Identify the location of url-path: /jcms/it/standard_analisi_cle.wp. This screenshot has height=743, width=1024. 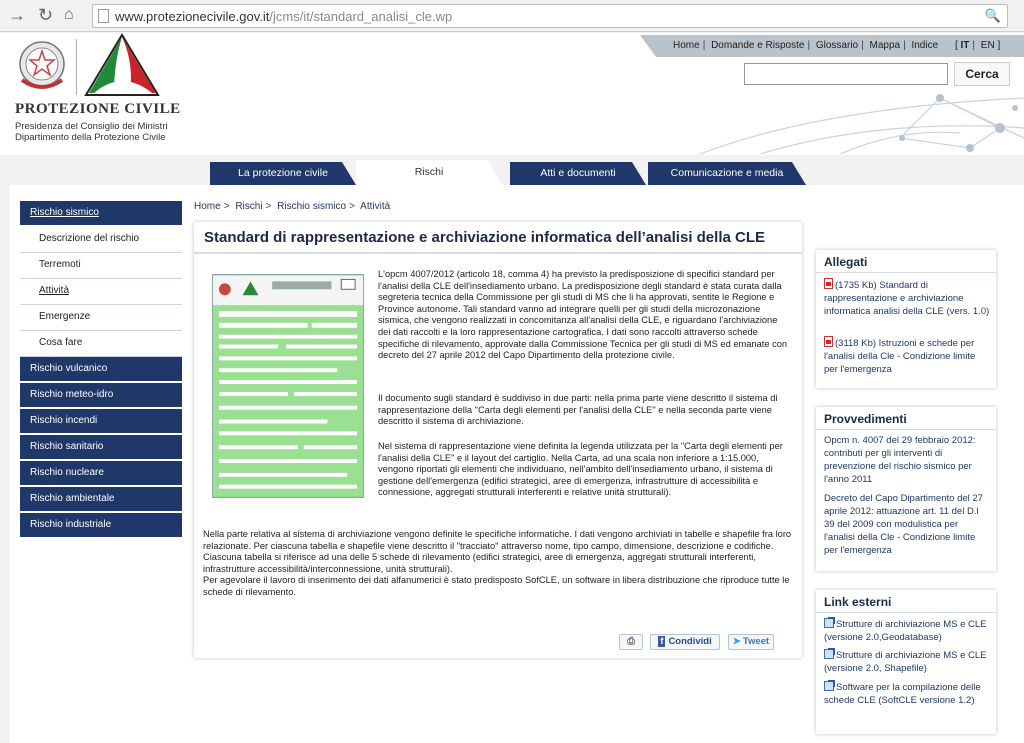
(361, 16).